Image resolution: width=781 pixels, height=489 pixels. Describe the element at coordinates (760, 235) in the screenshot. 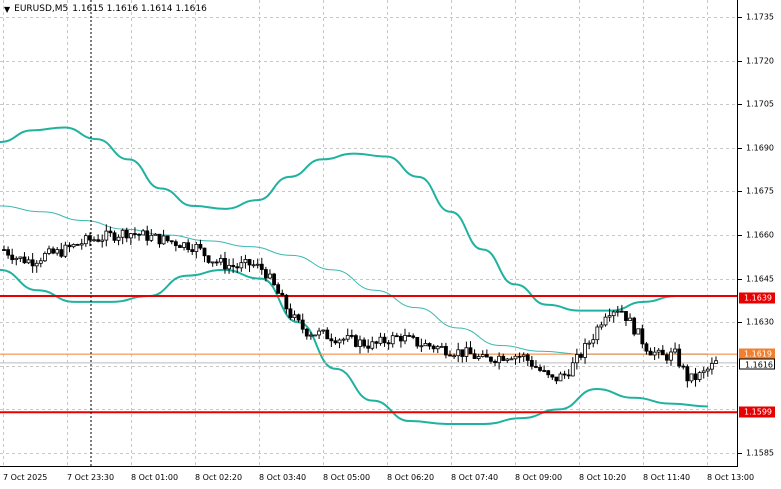

I see `price-axis-label: 1.1660` at that location.